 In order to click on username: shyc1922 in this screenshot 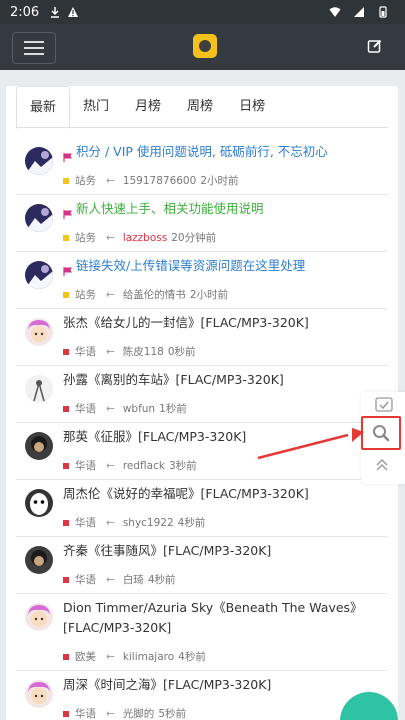, I will do `click(148, 523)`.